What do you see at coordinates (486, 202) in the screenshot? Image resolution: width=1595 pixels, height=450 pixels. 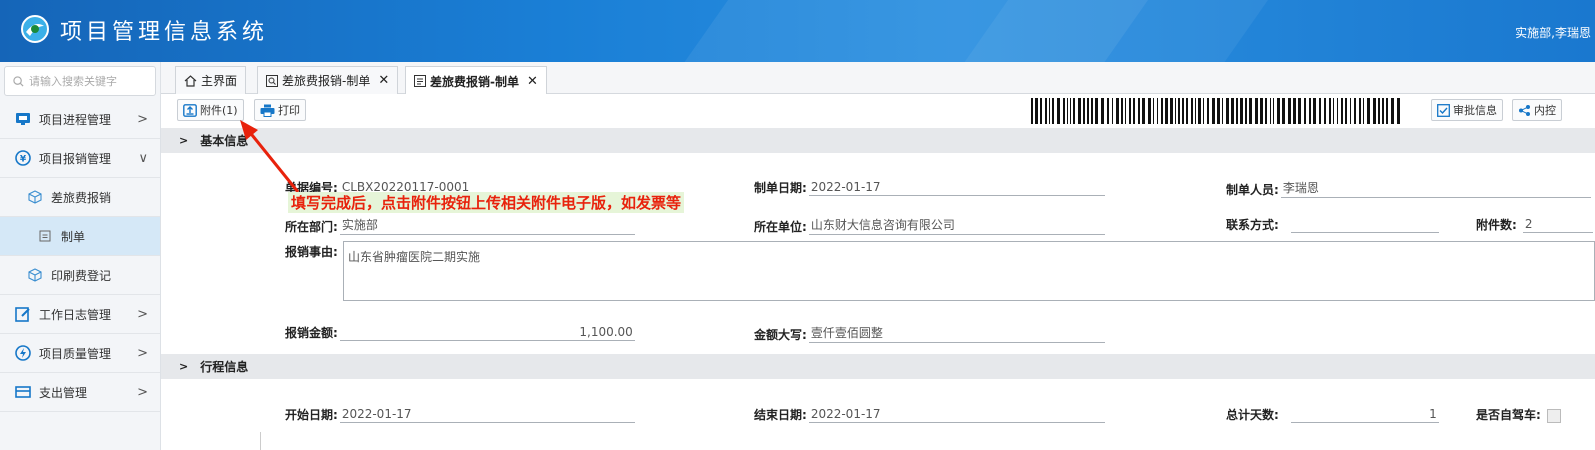 I see `annotation-text: 填写完成后，点击附件按钮上传相关附件电子版，如发票等` at bounding box center [486, 202].